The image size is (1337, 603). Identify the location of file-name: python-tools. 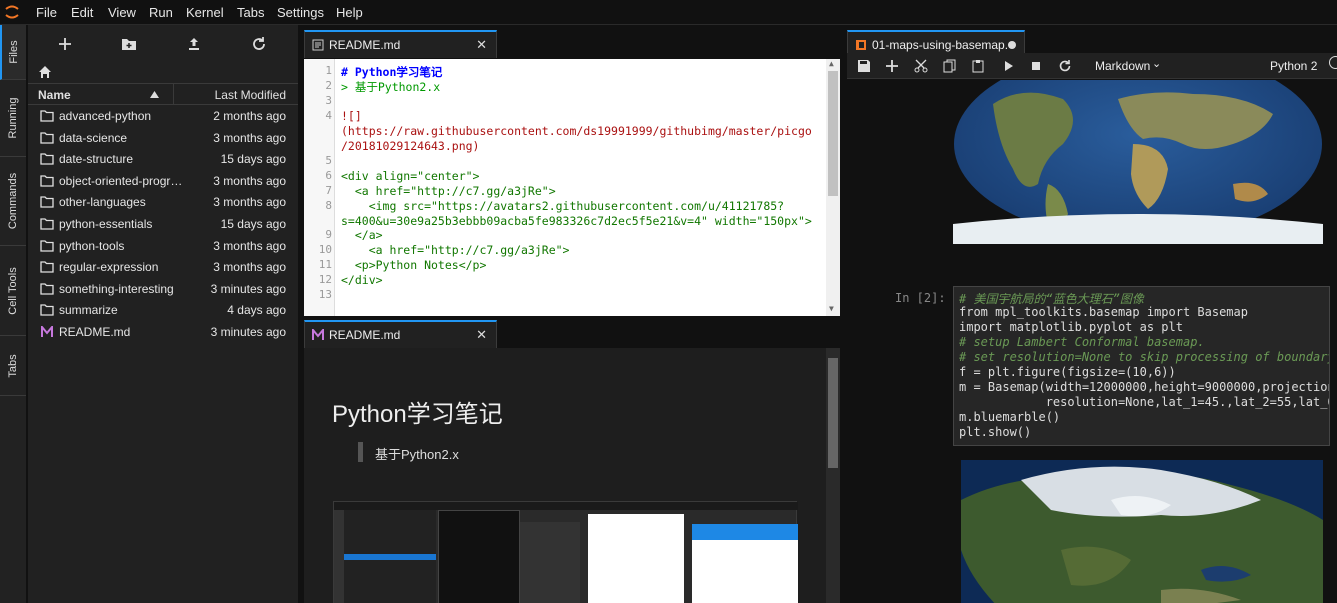
(92, 245).